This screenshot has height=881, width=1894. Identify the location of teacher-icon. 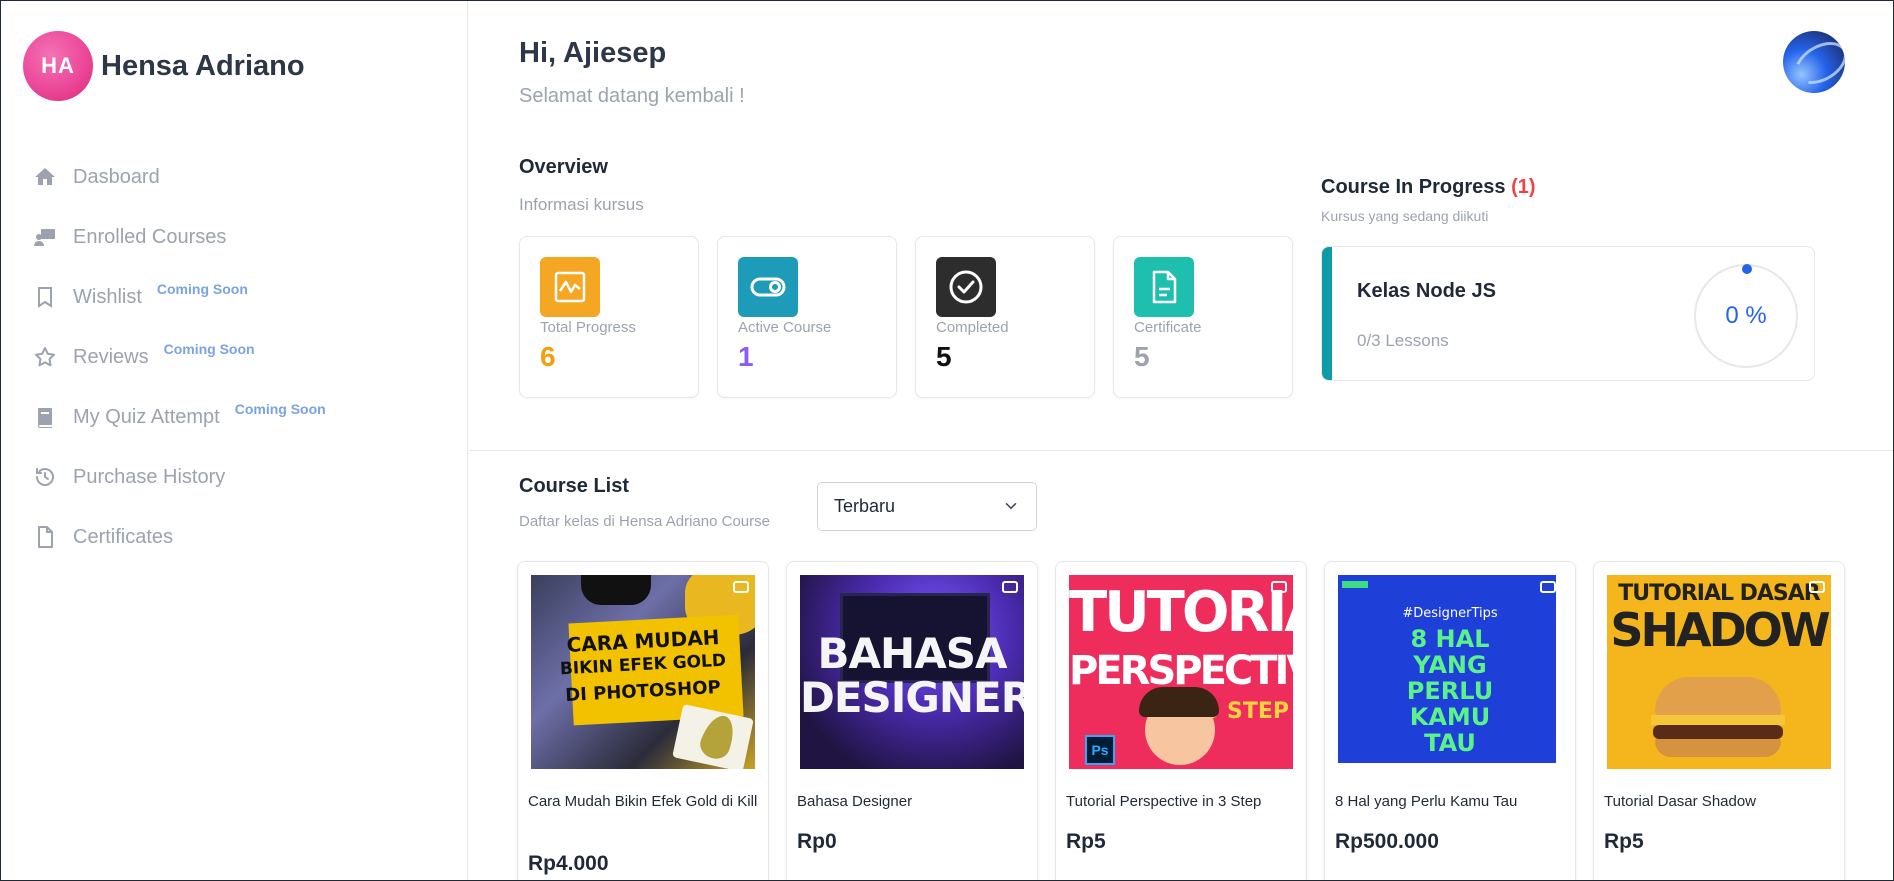
(45, 237).